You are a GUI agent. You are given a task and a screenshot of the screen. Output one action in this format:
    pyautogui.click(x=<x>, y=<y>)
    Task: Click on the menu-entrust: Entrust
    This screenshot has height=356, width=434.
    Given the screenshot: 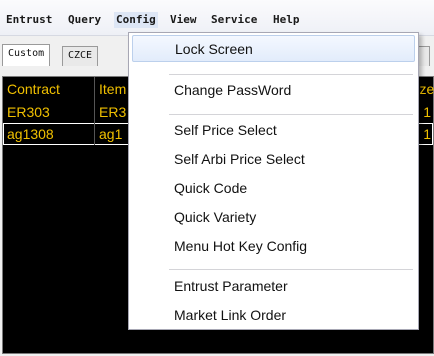 What is the action you would take?
    pyautogui.click(x=29, y=20)
    